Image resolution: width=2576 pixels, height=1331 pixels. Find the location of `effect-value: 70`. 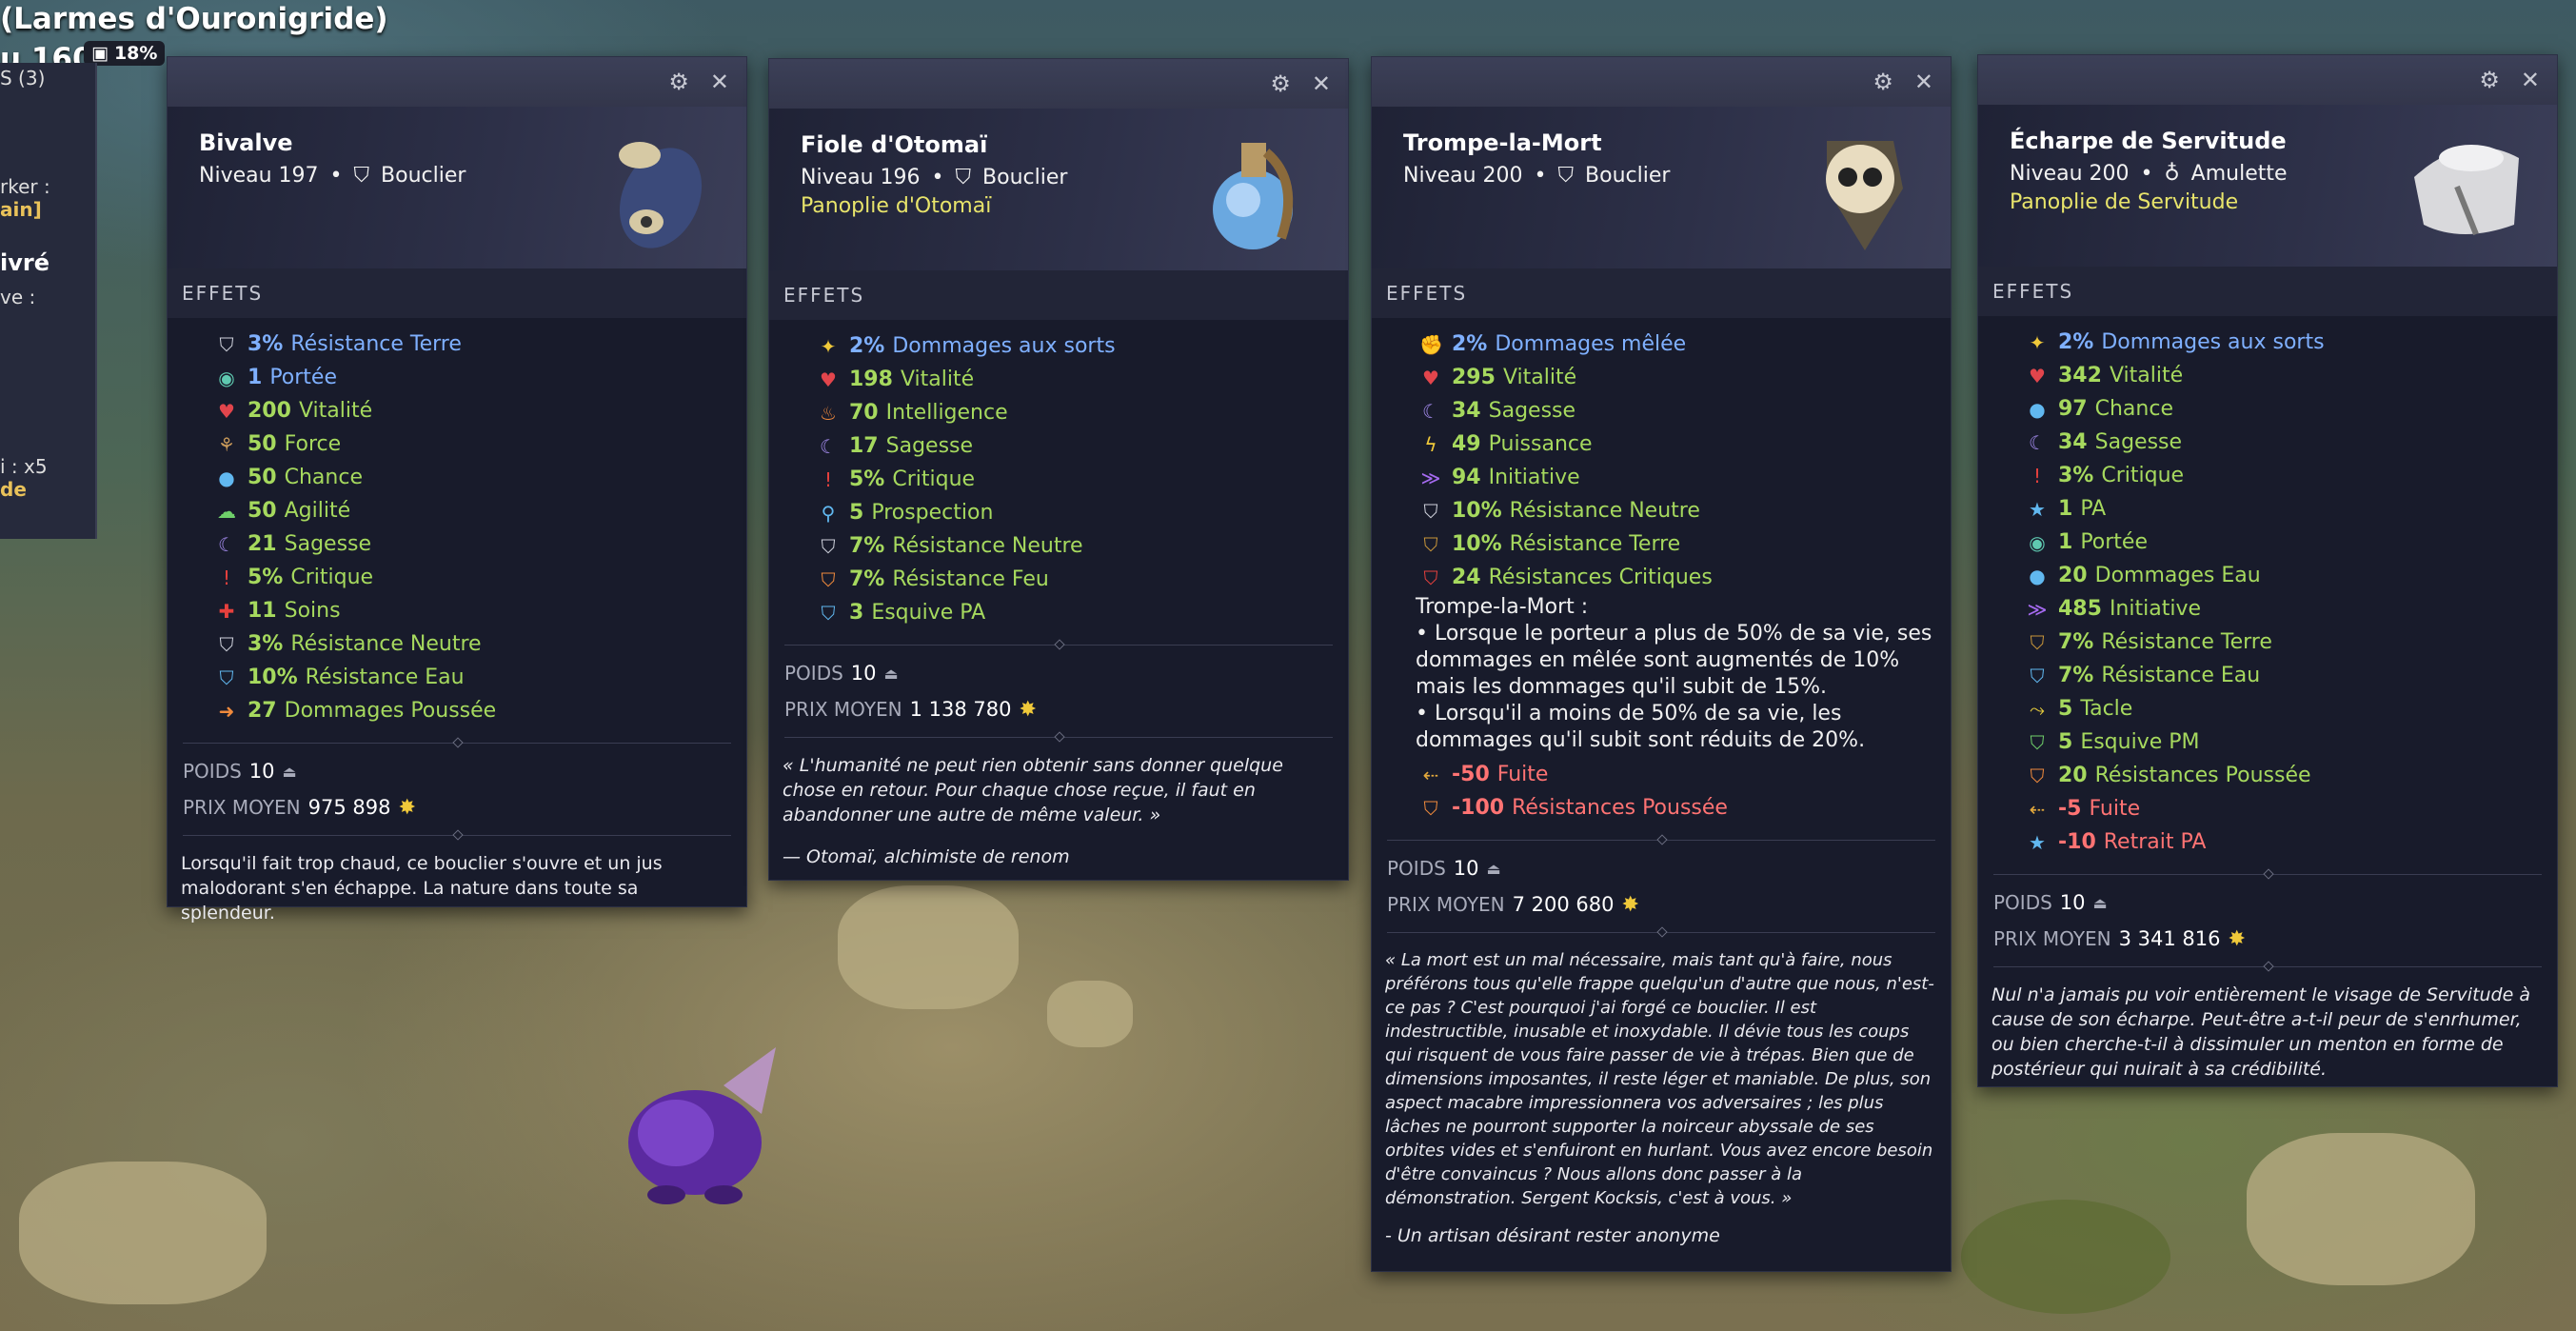

effect-value: 70 is located at coordinates (864, 413).